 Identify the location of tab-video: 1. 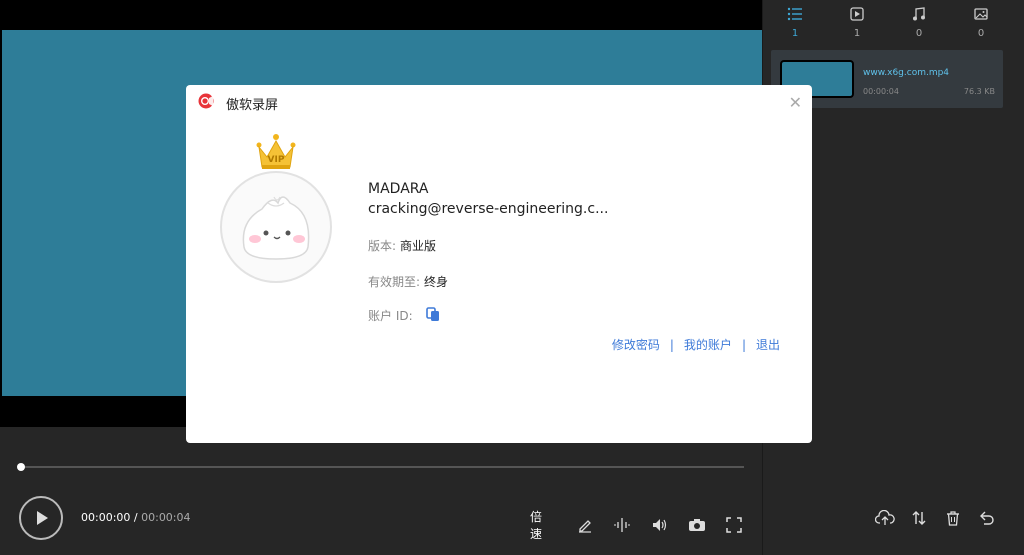
(857, 22).